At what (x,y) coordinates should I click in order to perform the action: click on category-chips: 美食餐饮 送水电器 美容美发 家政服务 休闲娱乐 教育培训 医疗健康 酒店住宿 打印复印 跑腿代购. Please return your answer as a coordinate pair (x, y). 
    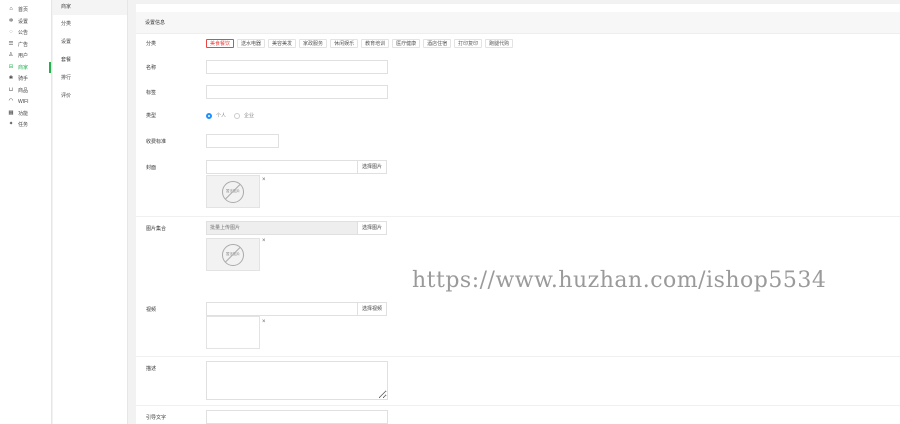
    Looking at the image, I should click on (360, 43).